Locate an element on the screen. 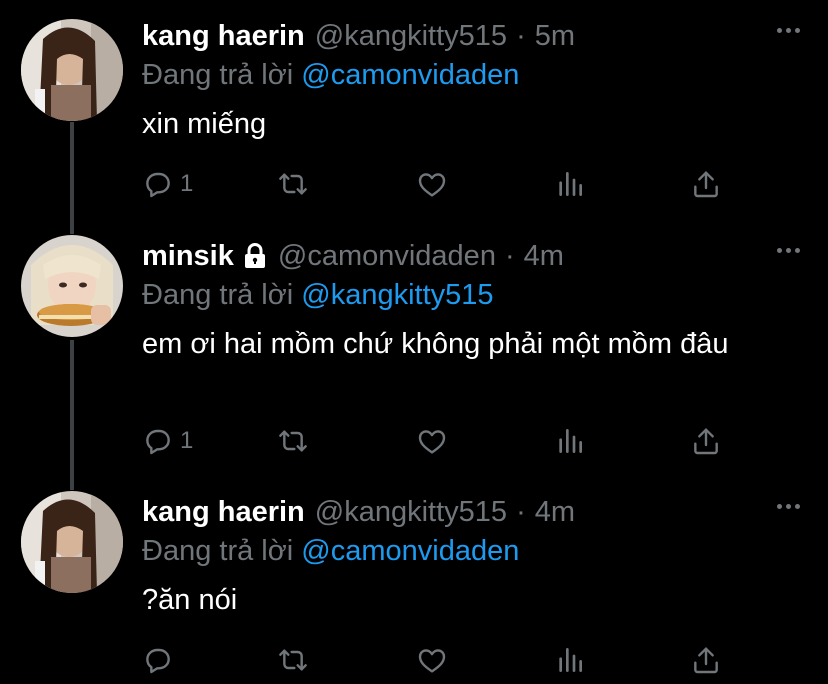 Image resolution: width=828 pixels, height=684 pixels. tweet-actions is located at coordinates (442, 660).